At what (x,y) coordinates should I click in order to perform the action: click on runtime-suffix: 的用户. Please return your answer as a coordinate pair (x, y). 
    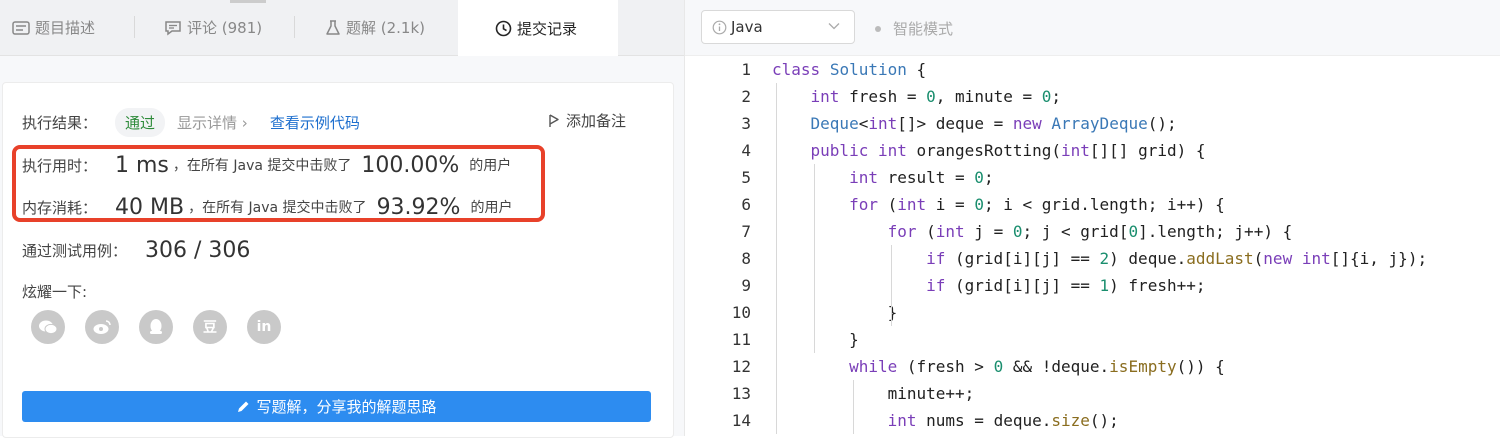
    Looking at the image, I should click on (490, 166).